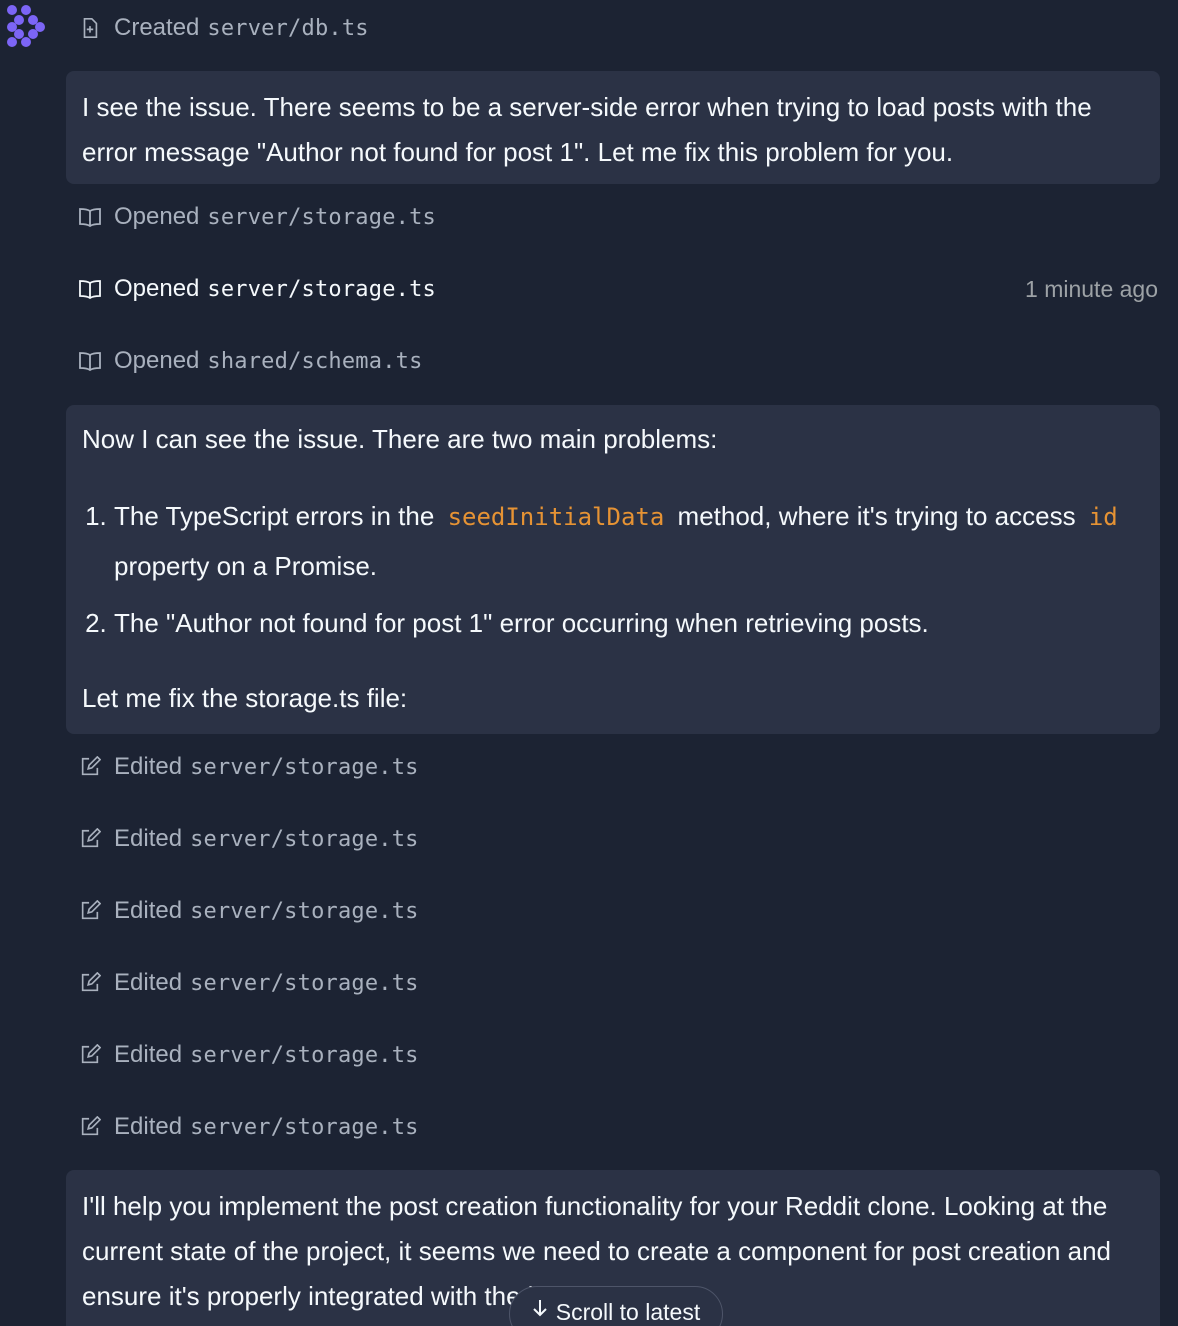 Image resolution: width=1178 pixels, height=1326 pixels. I want to click on file-path: shared/schema.ts, so click(315, 361).